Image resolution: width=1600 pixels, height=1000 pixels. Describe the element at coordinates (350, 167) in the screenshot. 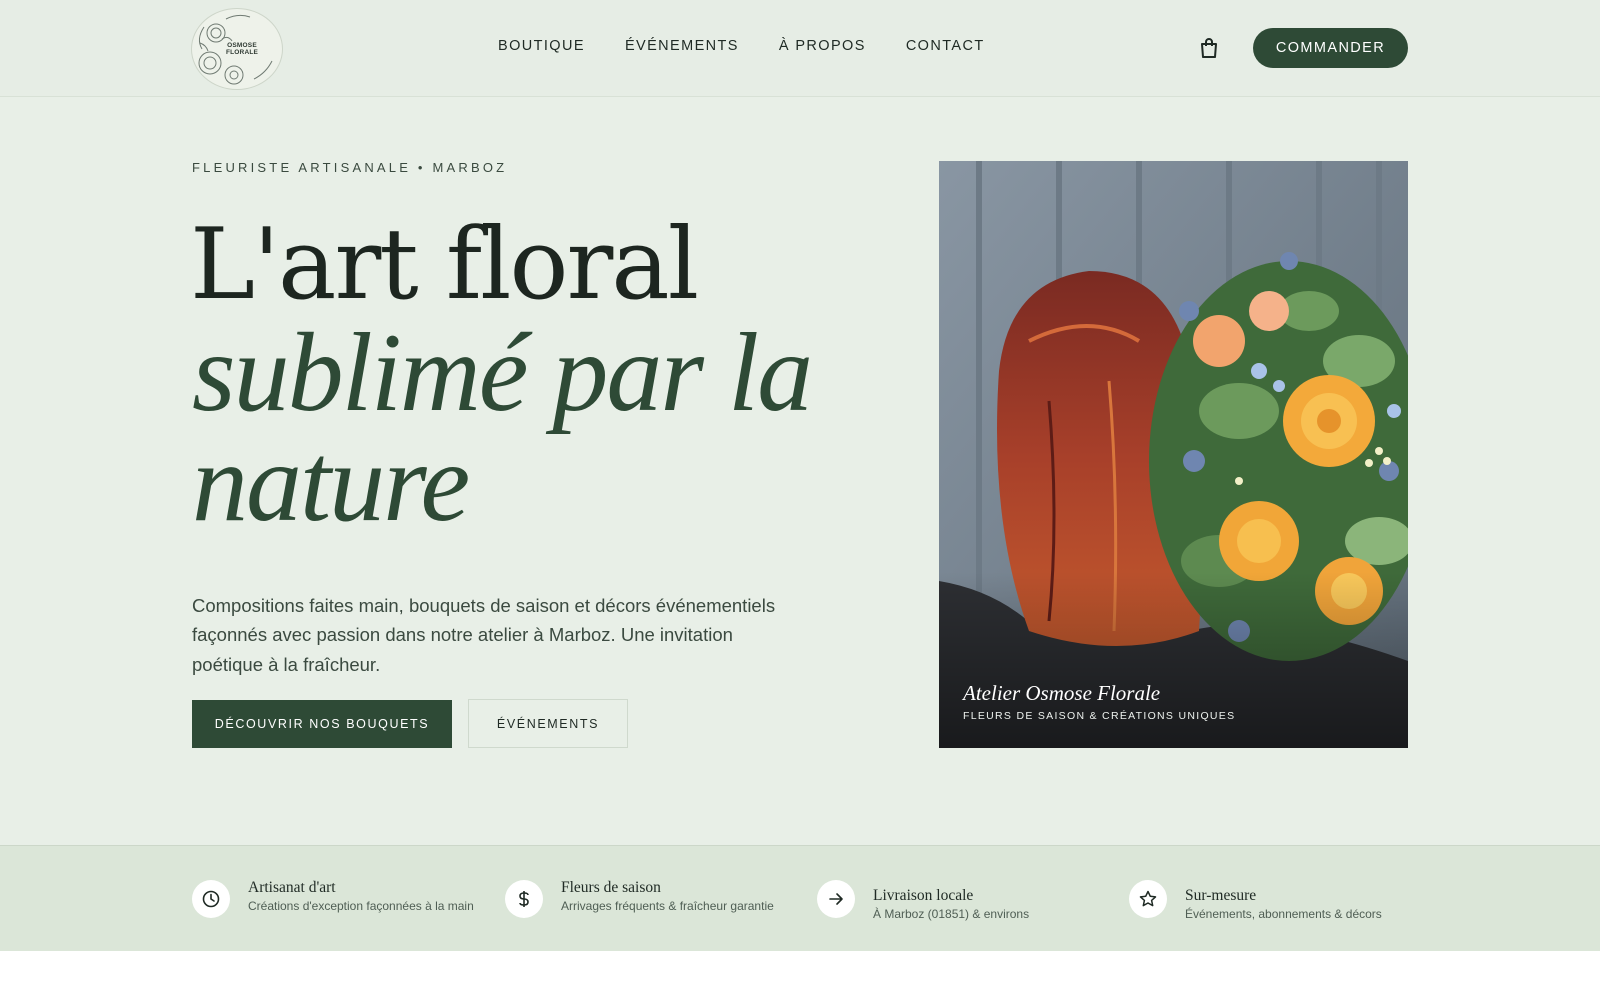

I see `hero-eyebrow: FLEURISTE ARTISANALE • MARBOZ` at that location.